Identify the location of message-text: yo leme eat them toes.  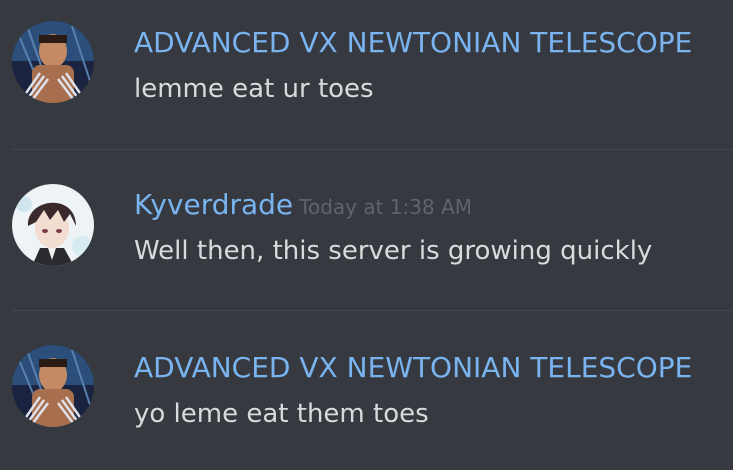
(281, 414).